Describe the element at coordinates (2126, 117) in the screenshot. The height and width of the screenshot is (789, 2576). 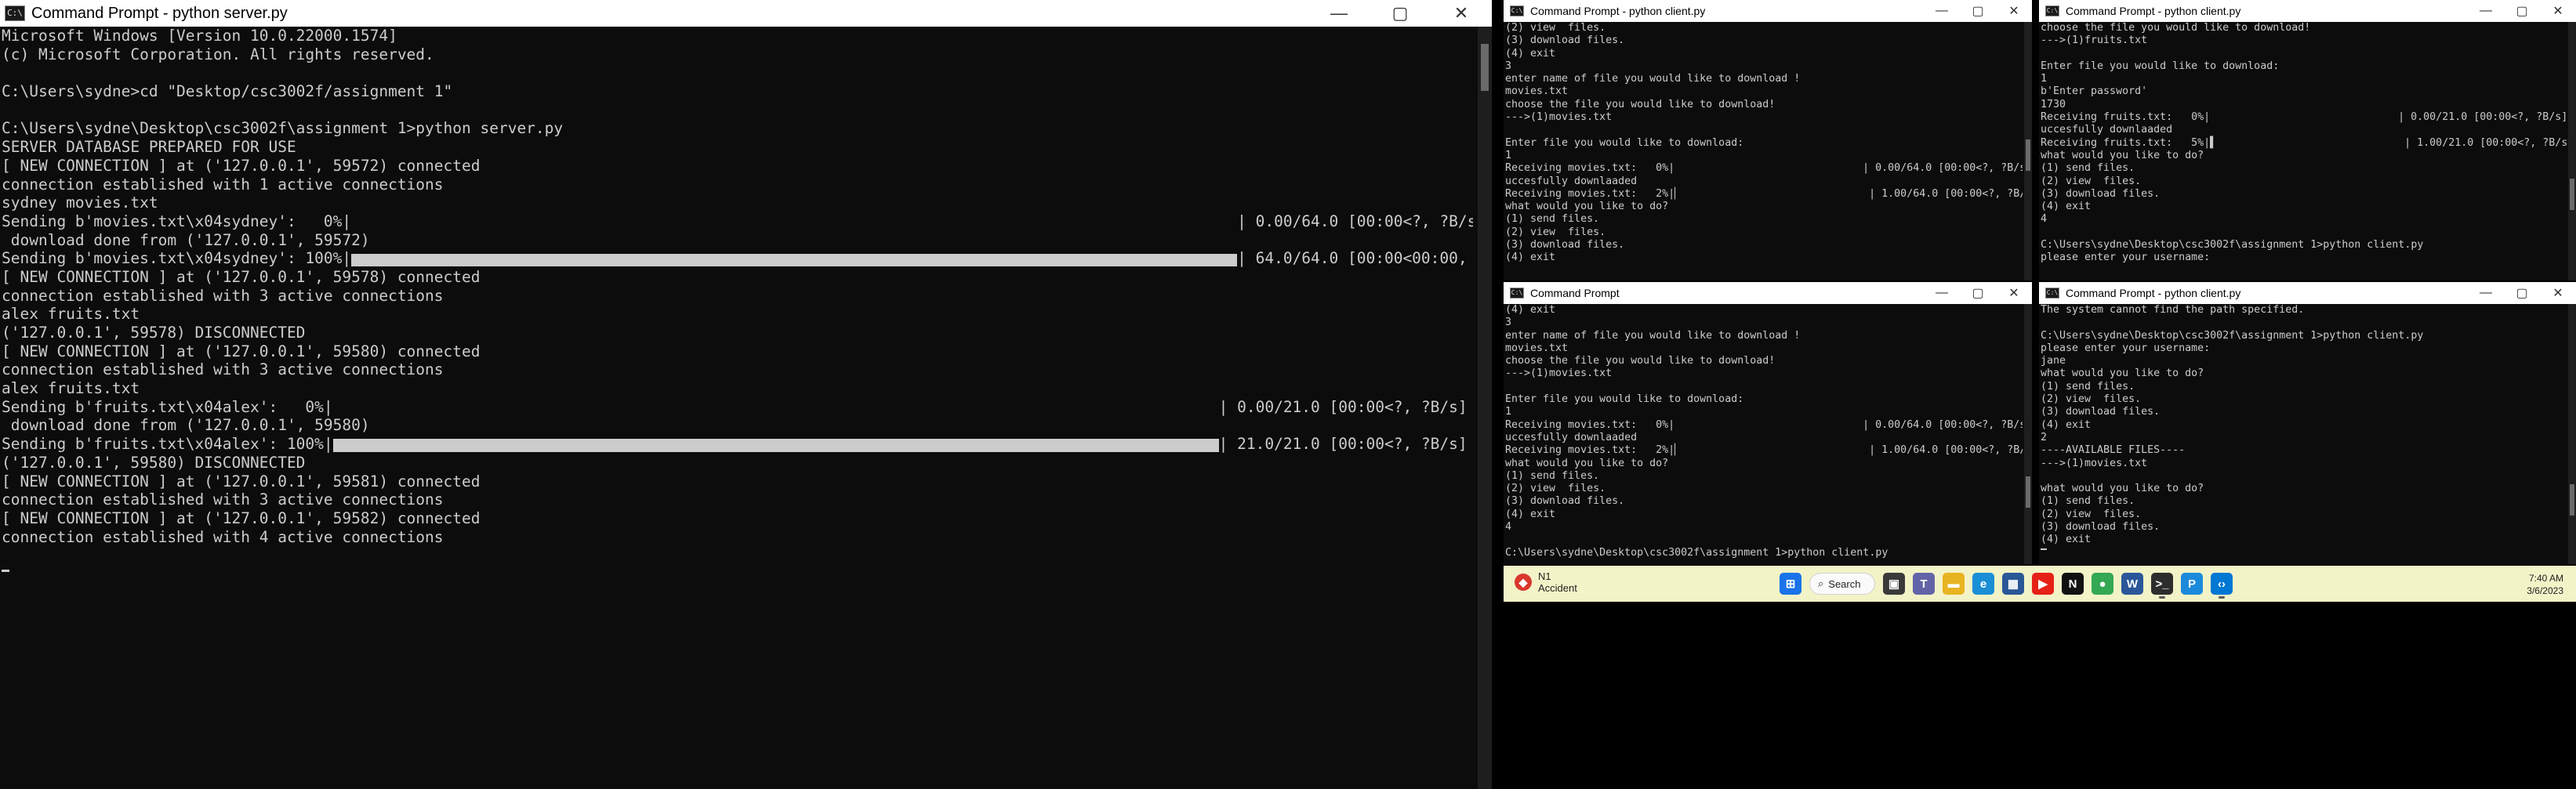
I see `progress-label: Receiving fruits.txt: 0%|` at that location.